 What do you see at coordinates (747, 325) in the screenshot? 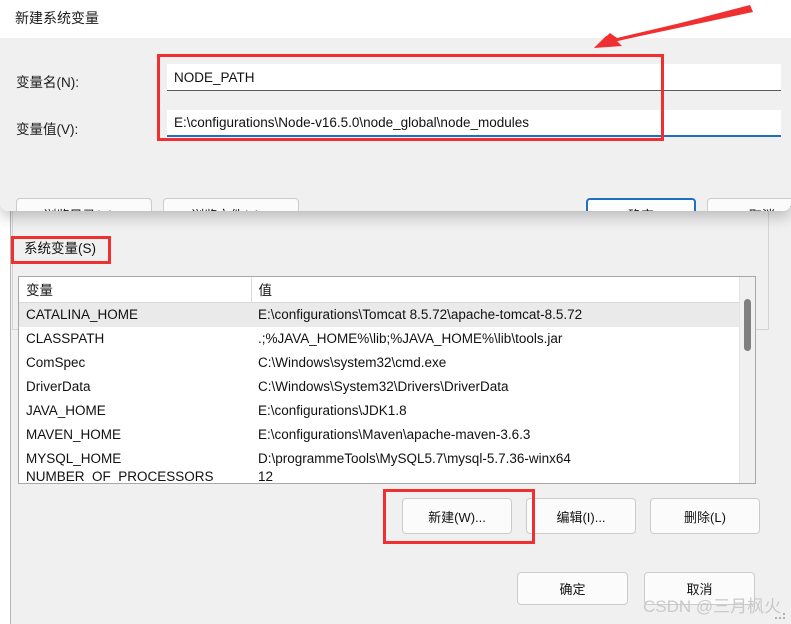
I see `table-scrollbar-thumb` at bounding box center [747, 325].